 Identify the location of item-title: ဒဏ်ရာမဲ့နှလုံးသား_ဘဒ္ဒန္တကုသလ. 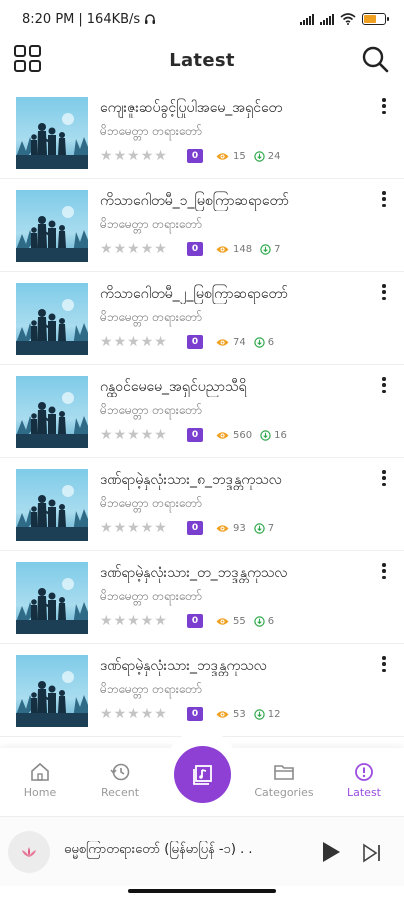
(183, 666).